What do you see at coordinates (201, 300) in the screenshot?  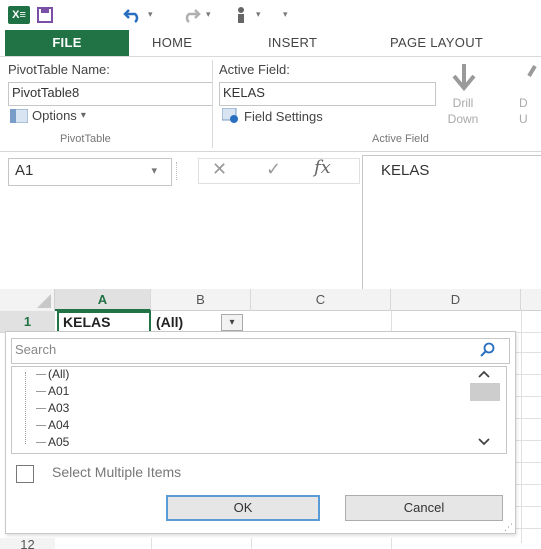 I see `column-header-b: B` at bounding box center [201, 300].